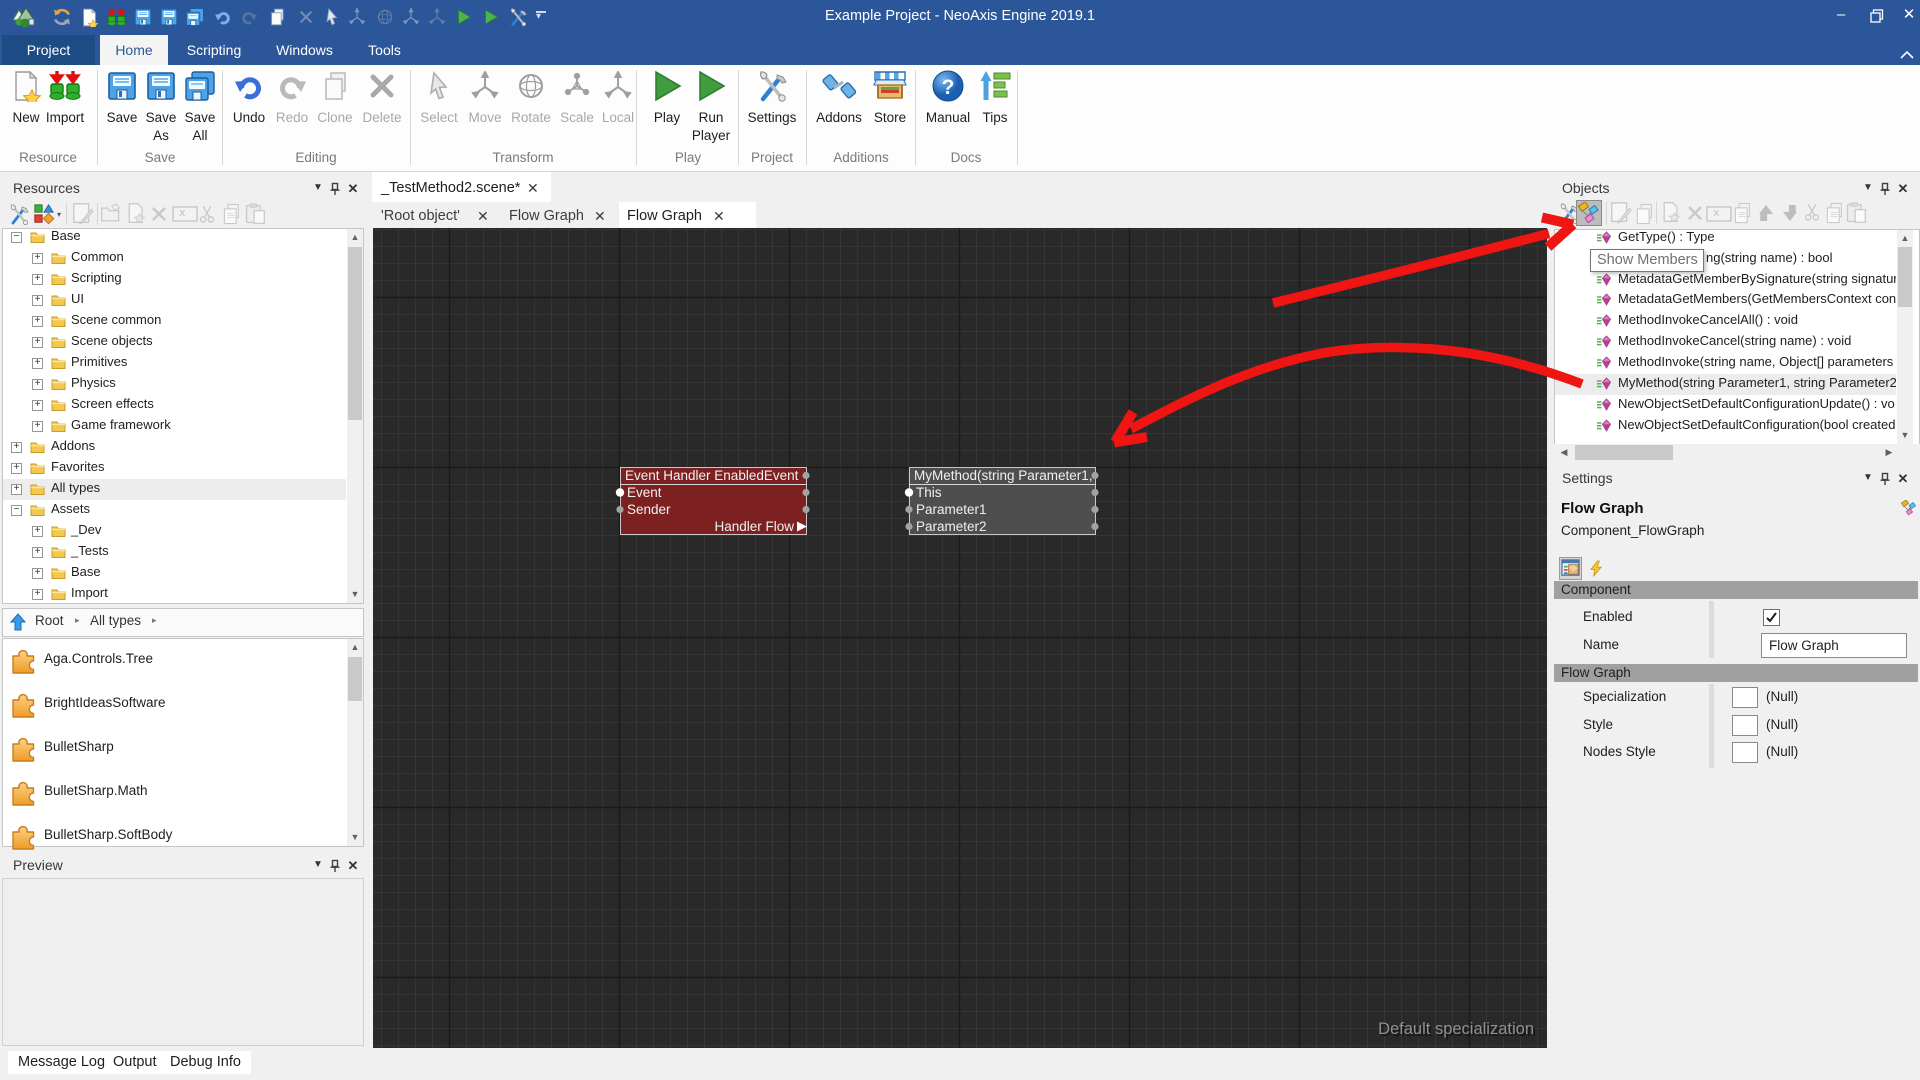  Describe the element at coordinates (1003, 475) in the screenshot. I see `svg-text: MyMethod(string Parameter1,` at that location.